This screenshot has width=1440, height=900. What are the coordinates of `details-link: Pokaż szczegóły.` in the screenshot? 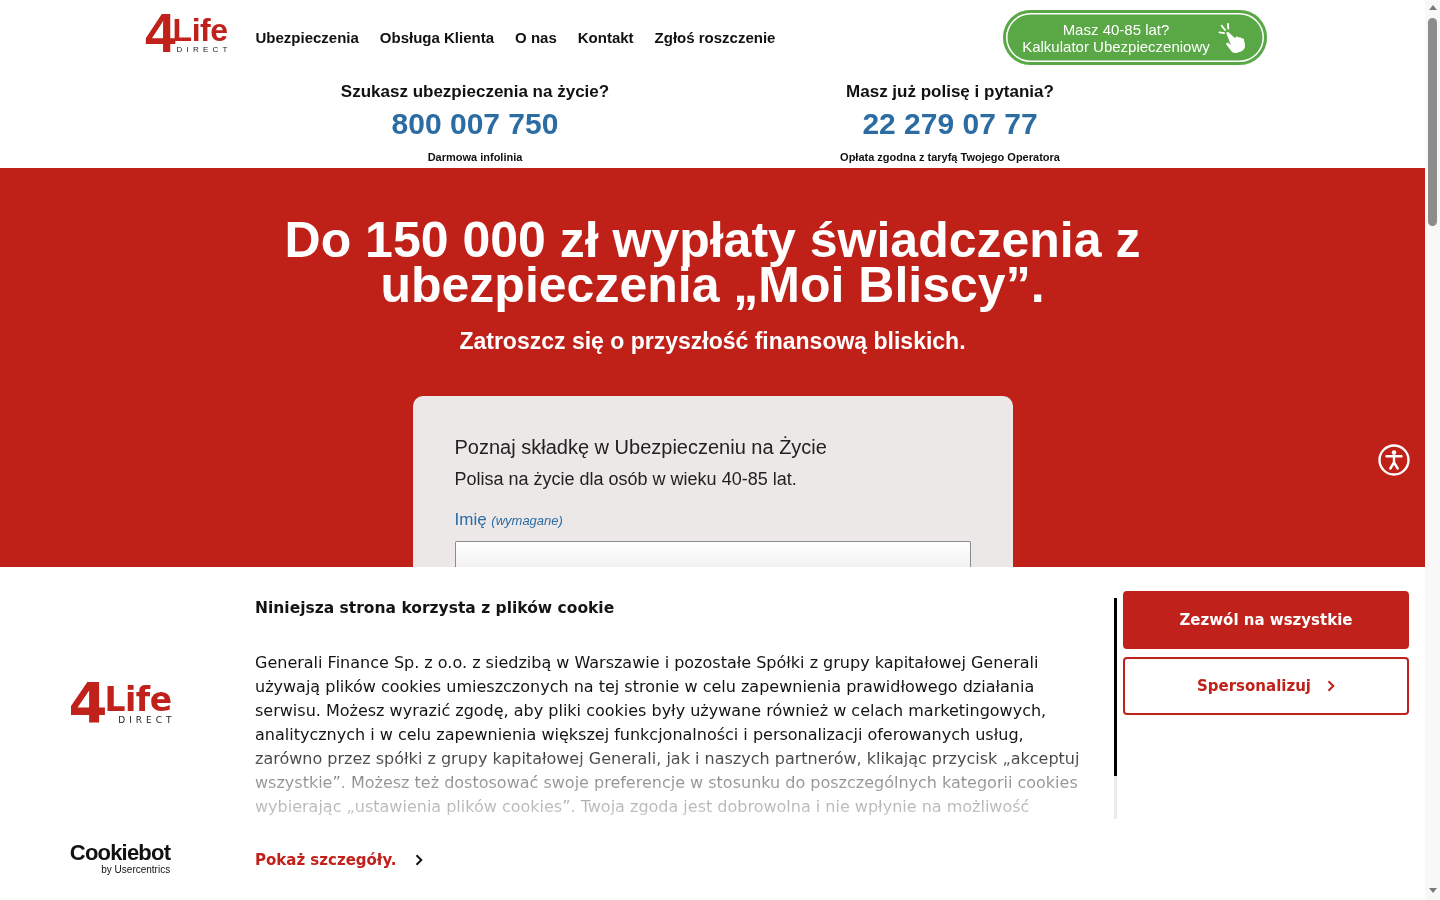 It's located at (339, 860).